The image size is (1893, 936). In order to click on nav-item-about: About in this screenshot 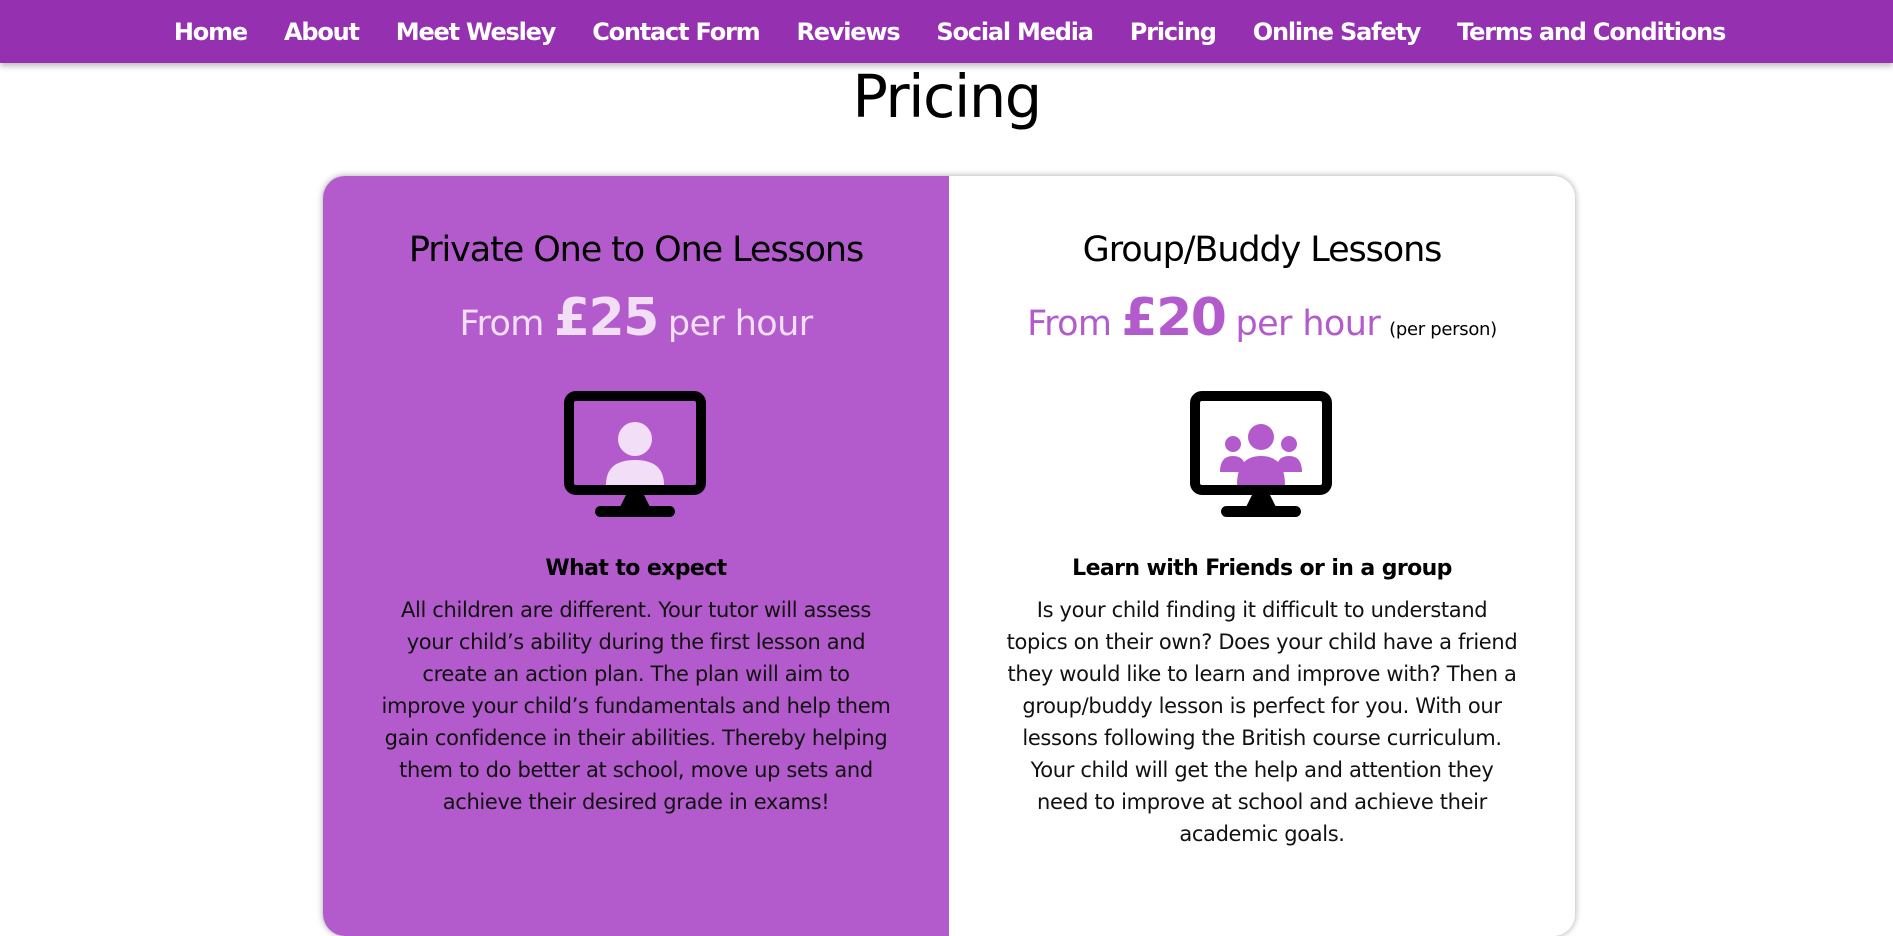, I will do `click(322, 32)`.